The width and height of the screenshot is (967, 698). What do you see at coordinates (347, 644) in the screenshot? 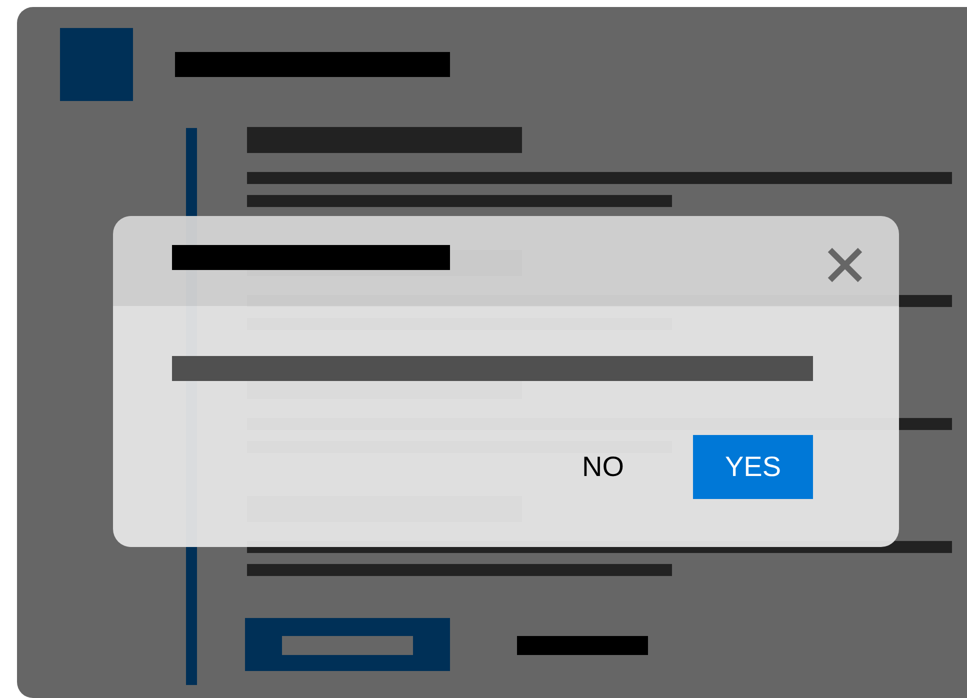
I see `button` at bounding box center [347, 644].